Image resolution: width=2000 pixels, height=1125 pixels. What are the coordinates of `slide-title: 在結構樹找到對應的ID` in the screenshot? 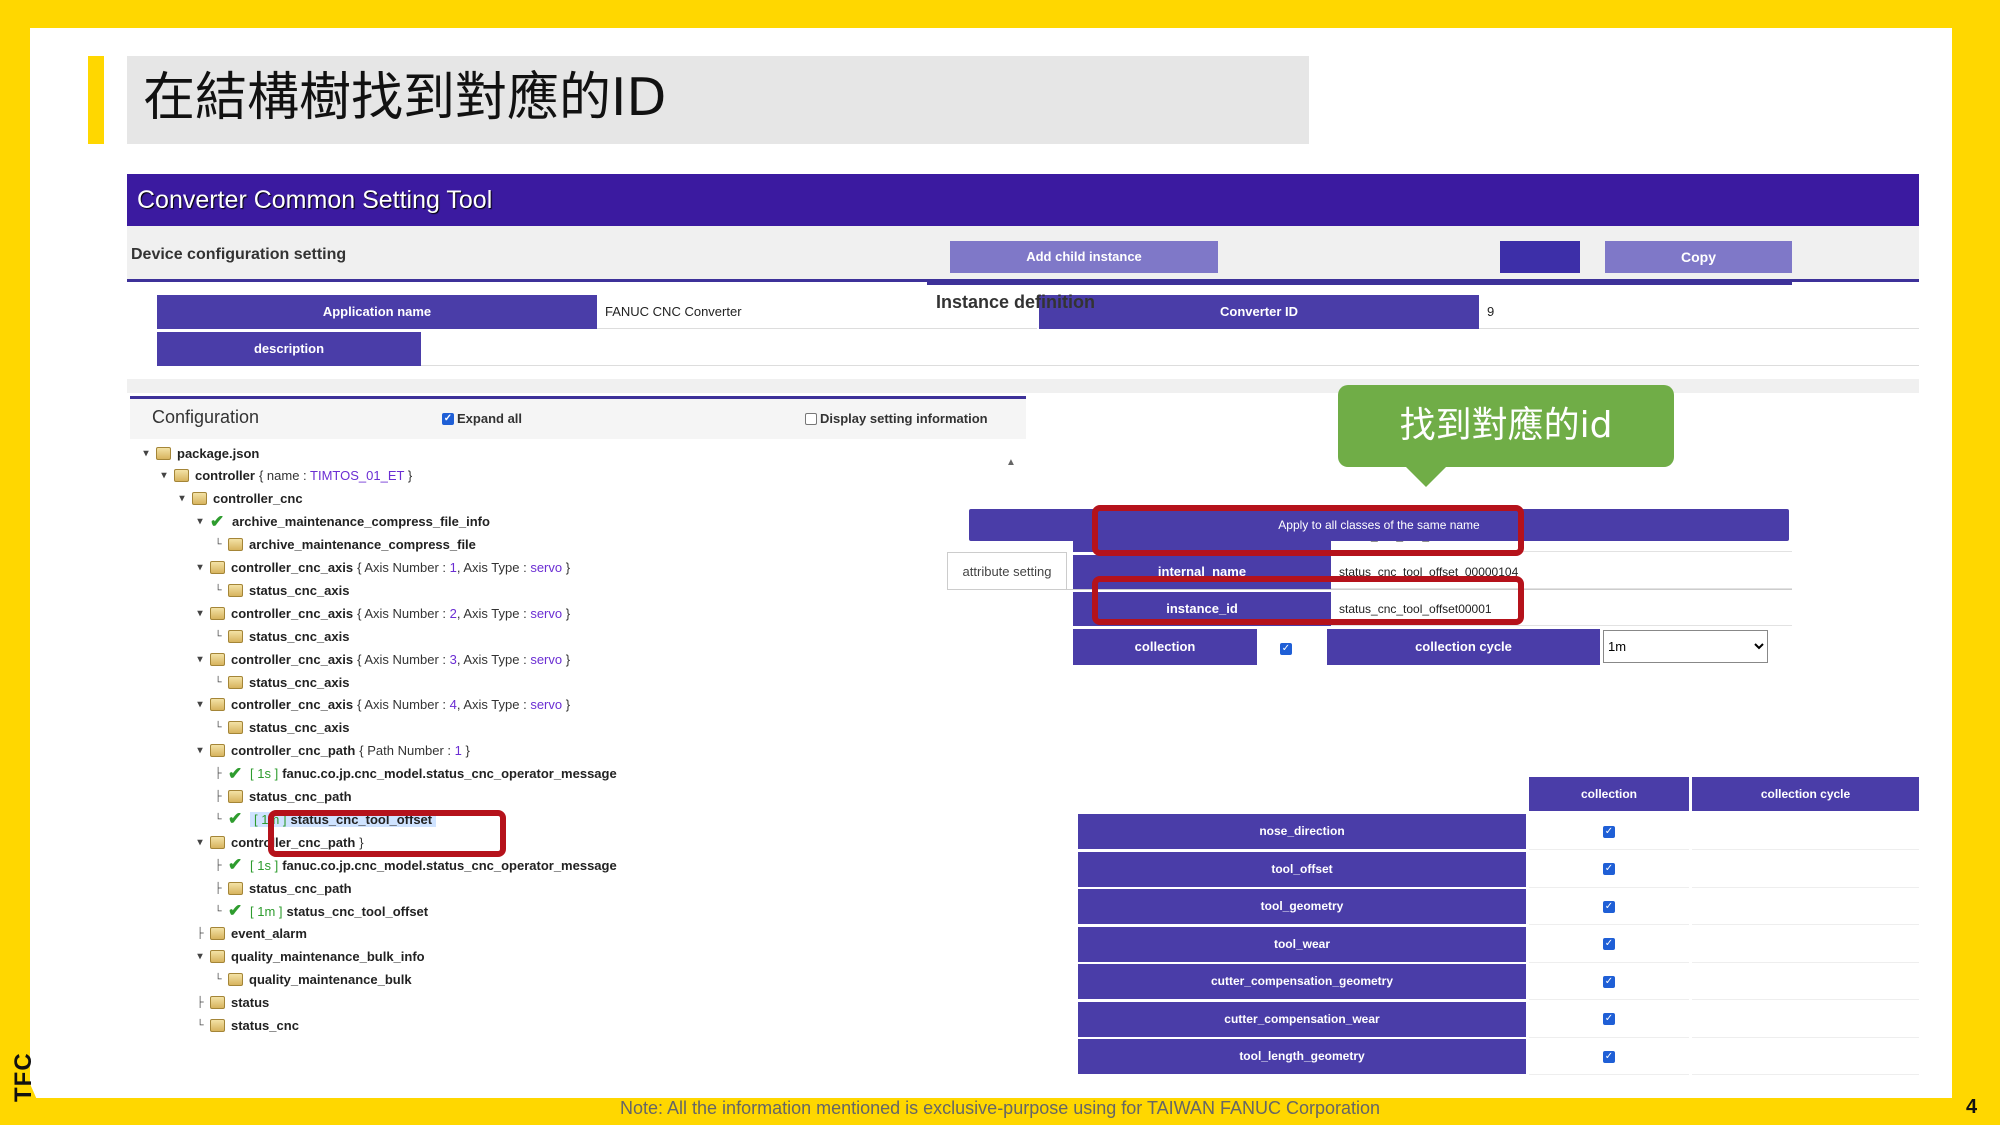 It's located at (405, 98).